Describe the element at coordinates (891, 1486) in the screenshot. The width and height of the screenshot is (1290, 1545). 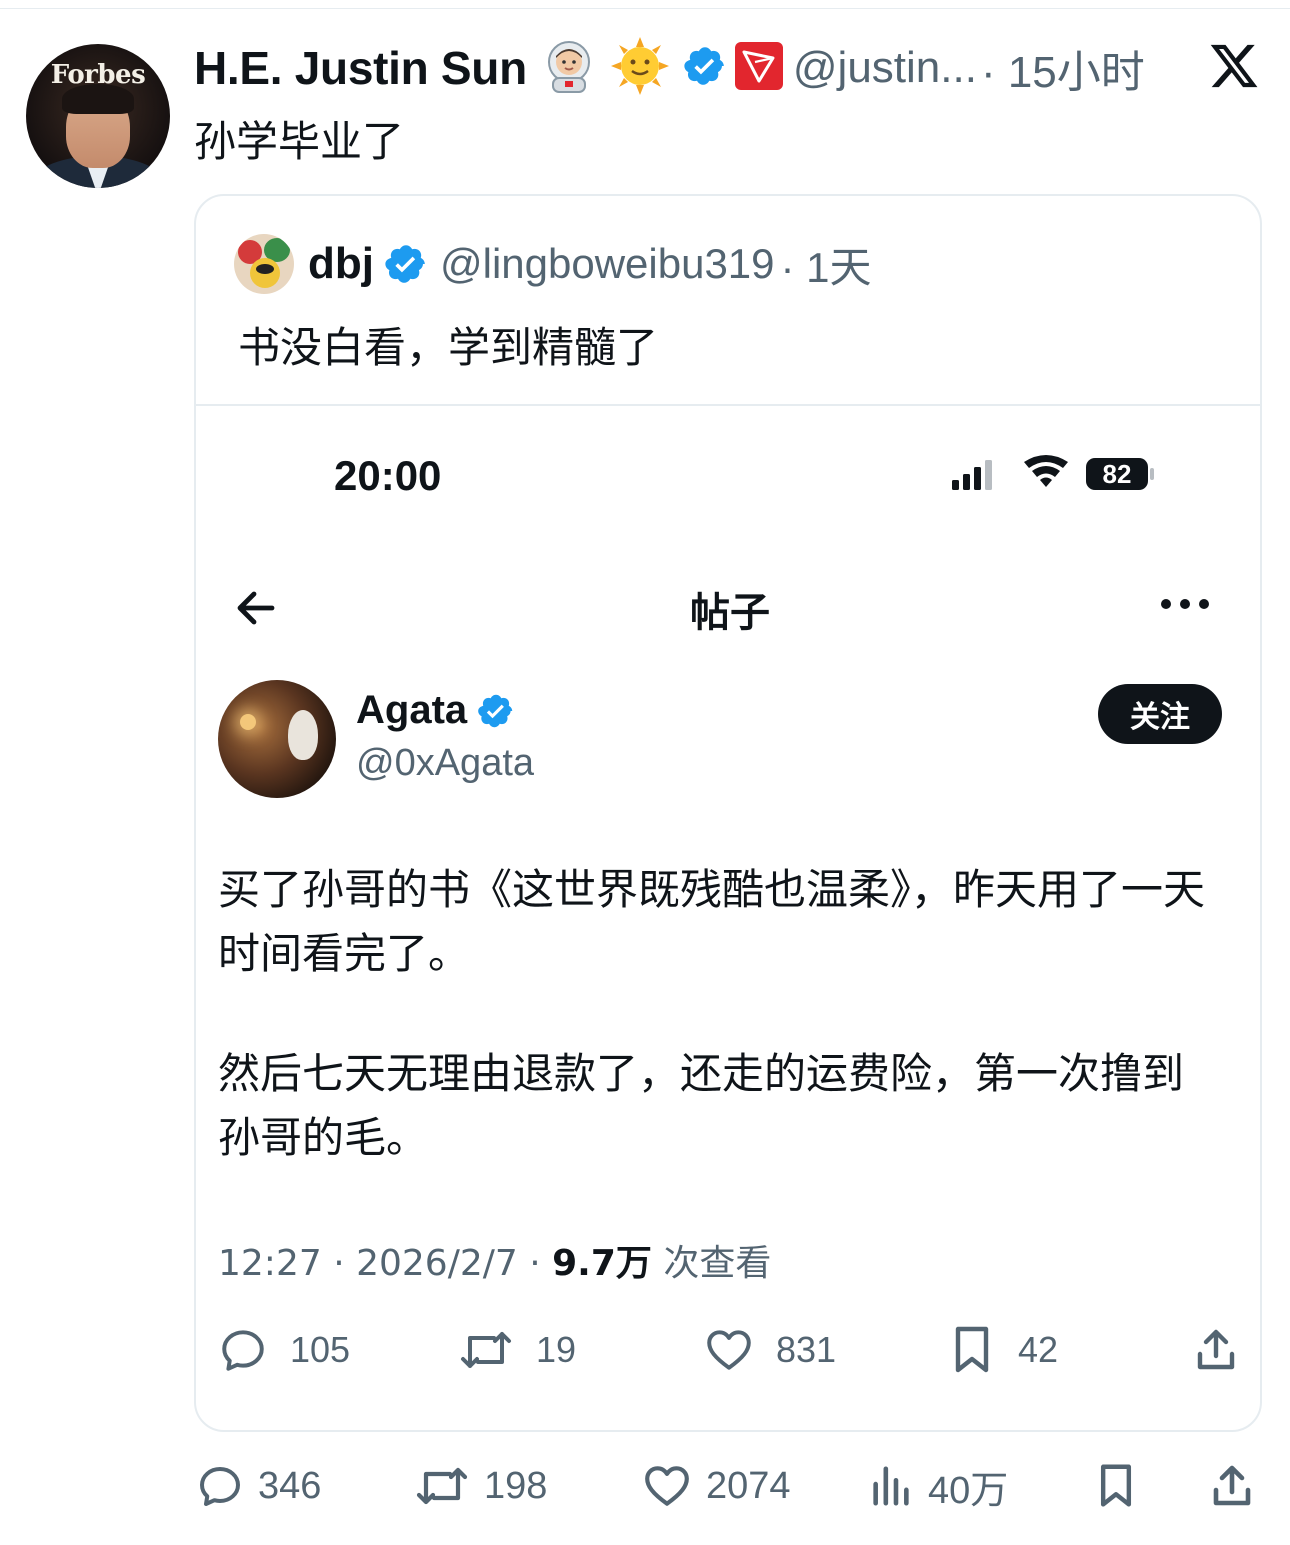
I see `views-chart-icon` at that location.